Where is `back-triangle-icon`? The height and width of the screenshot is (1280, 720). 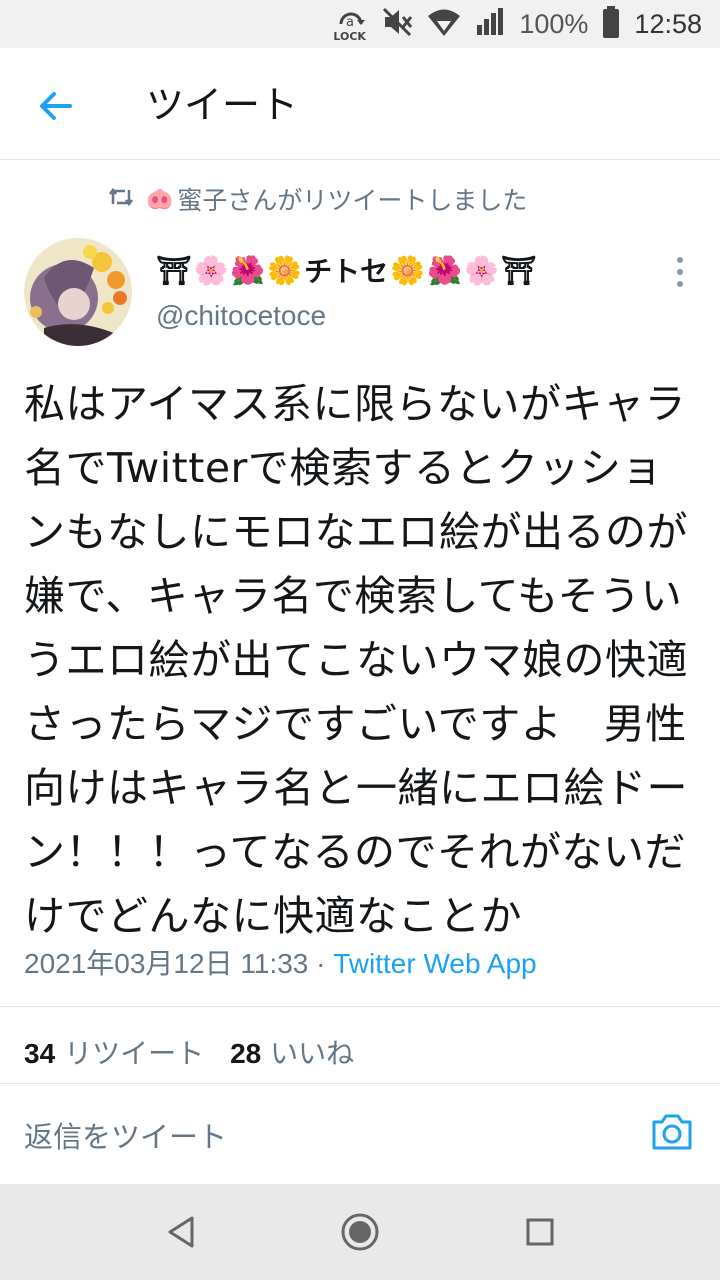
back-triangle-icon is located at coordinates (181, 1232).